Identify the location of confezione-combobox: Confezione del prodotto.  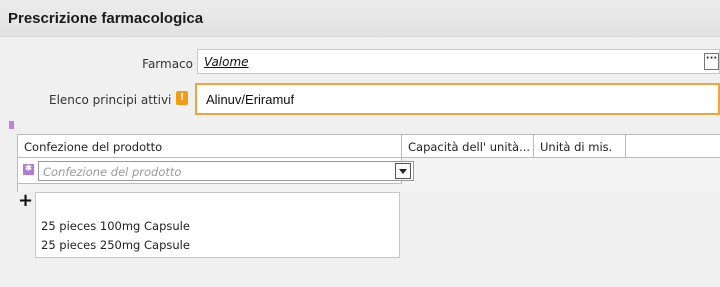
(226, 171).